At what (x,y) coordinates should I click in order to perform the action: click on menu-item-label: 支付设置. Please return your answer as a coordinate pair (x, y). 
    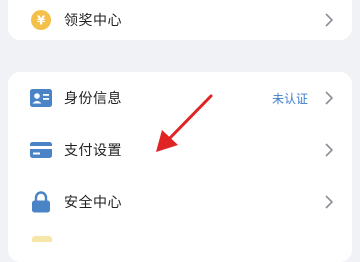
    Looking at the image, I should click on (93, 151).